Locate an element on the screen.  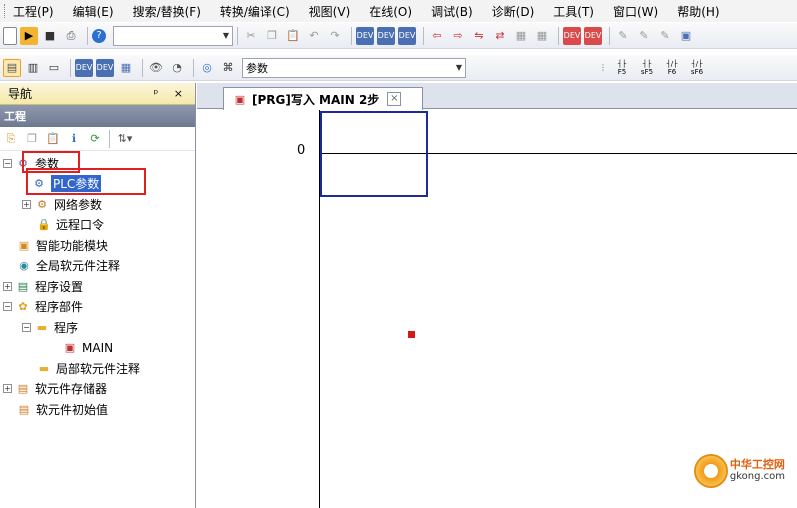
navigation-controls: ᵖ × is located at coordinates (171, 93).